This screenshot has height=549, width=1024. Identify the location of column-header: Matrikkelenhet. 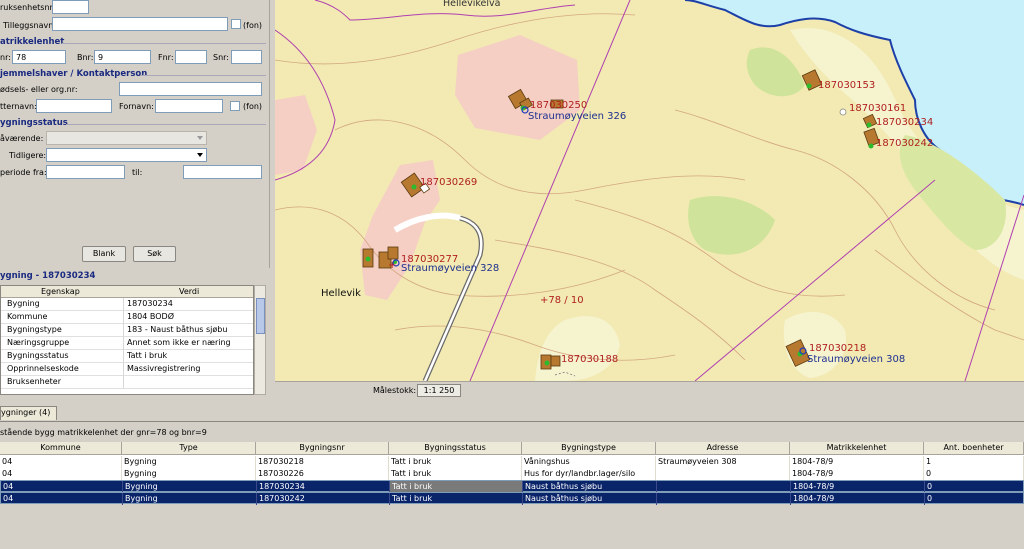
(857, 448).